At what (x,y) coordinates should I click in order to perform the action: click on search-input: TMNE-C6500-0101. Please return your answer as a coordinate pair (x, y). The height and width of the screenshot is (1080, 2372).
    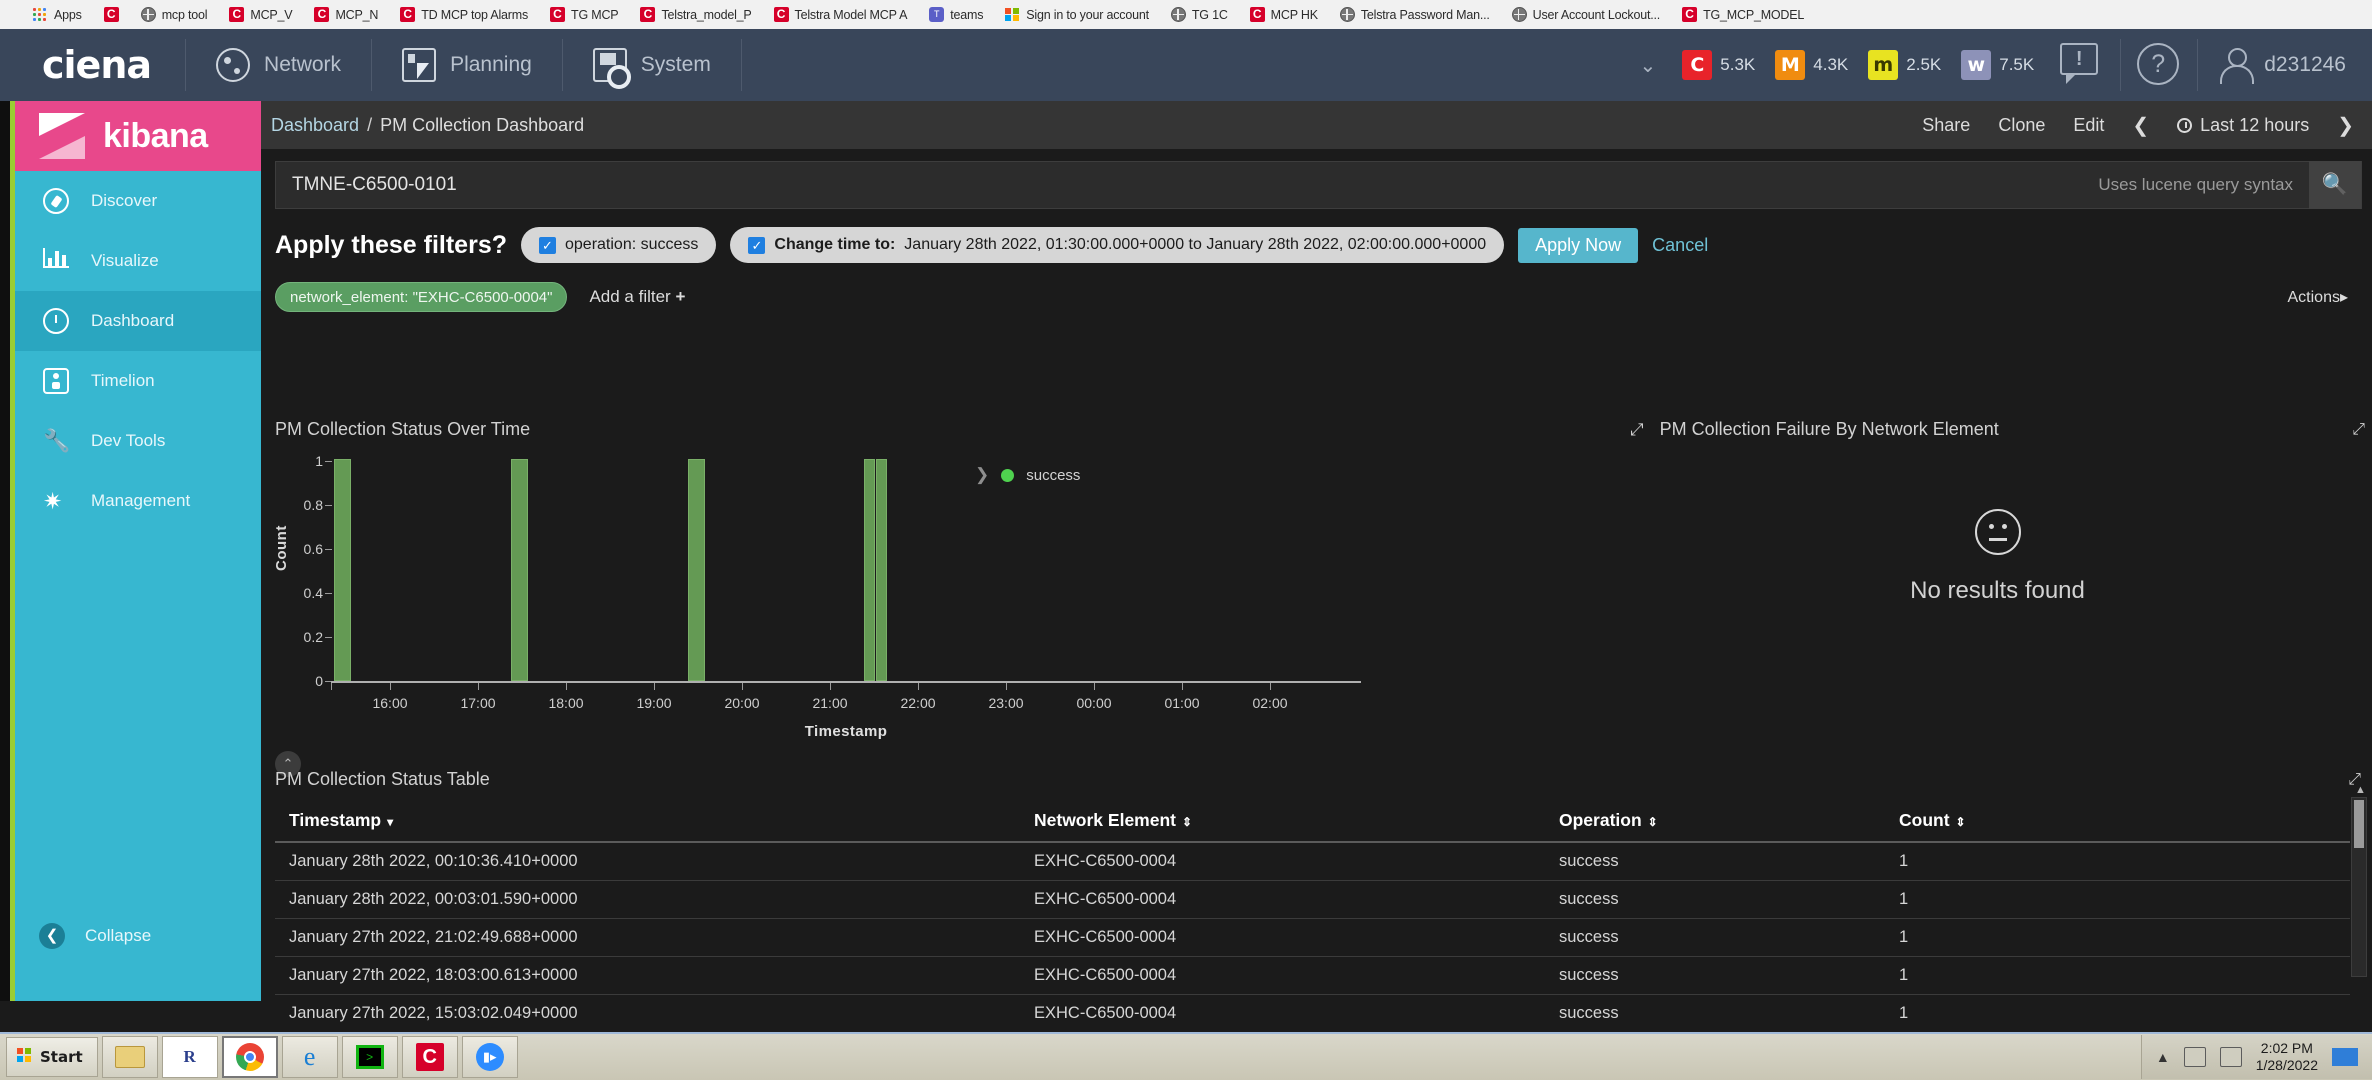
    Looking at the image, I should click on (366, 185).